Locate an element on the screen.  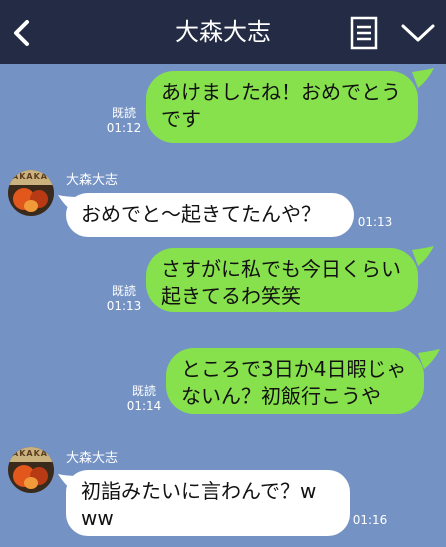
chat-title: 大森大志 is located at coordinates (223, 32).